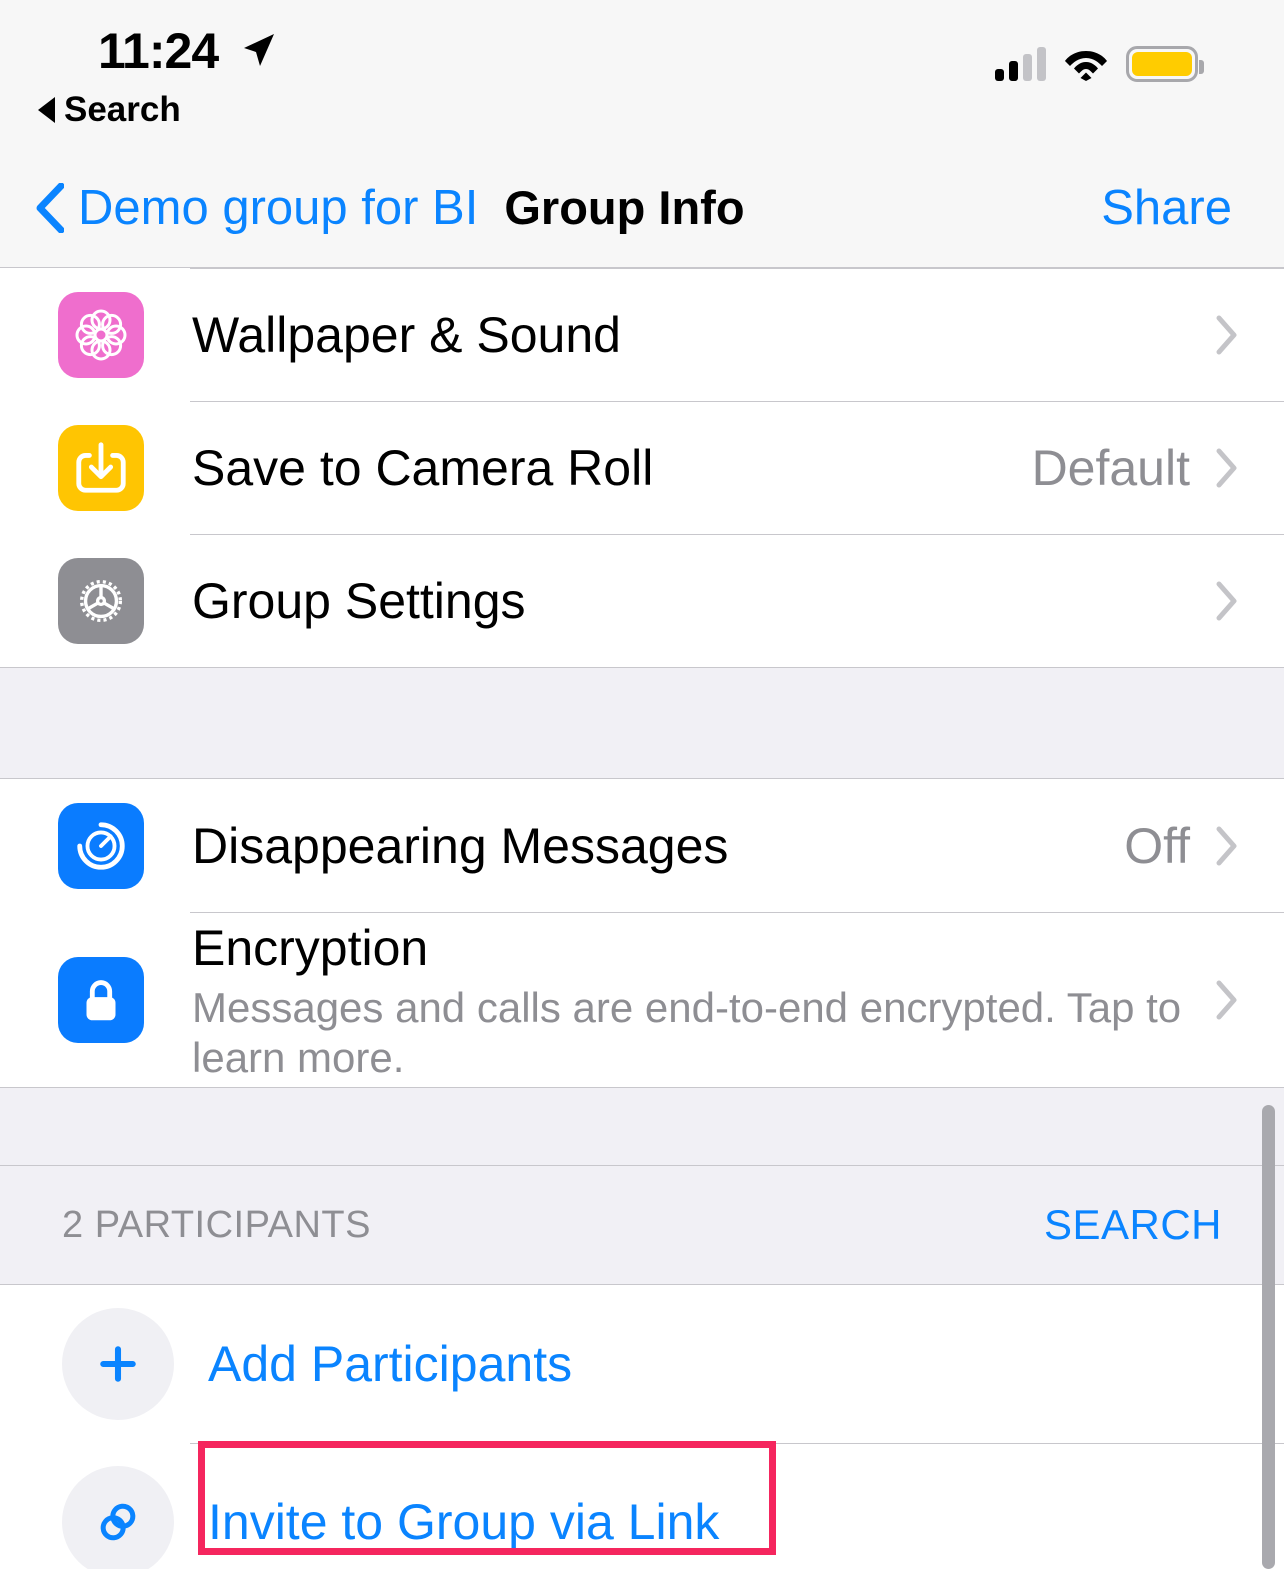 The width and height of the screenshot is (1284, 1569). I want to click on row-save-to-camera-roll: Save to Camera Roll Default, so click(642, 467).